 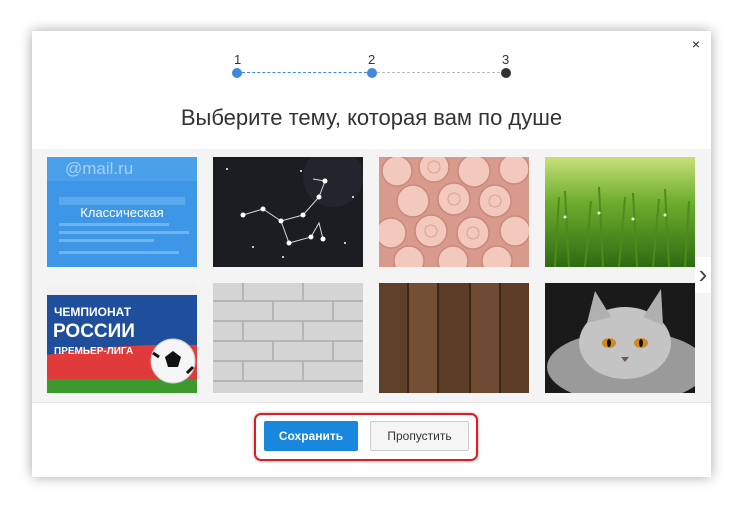 I want to click on save-button: Сохранить, so click(x=311, y=436).